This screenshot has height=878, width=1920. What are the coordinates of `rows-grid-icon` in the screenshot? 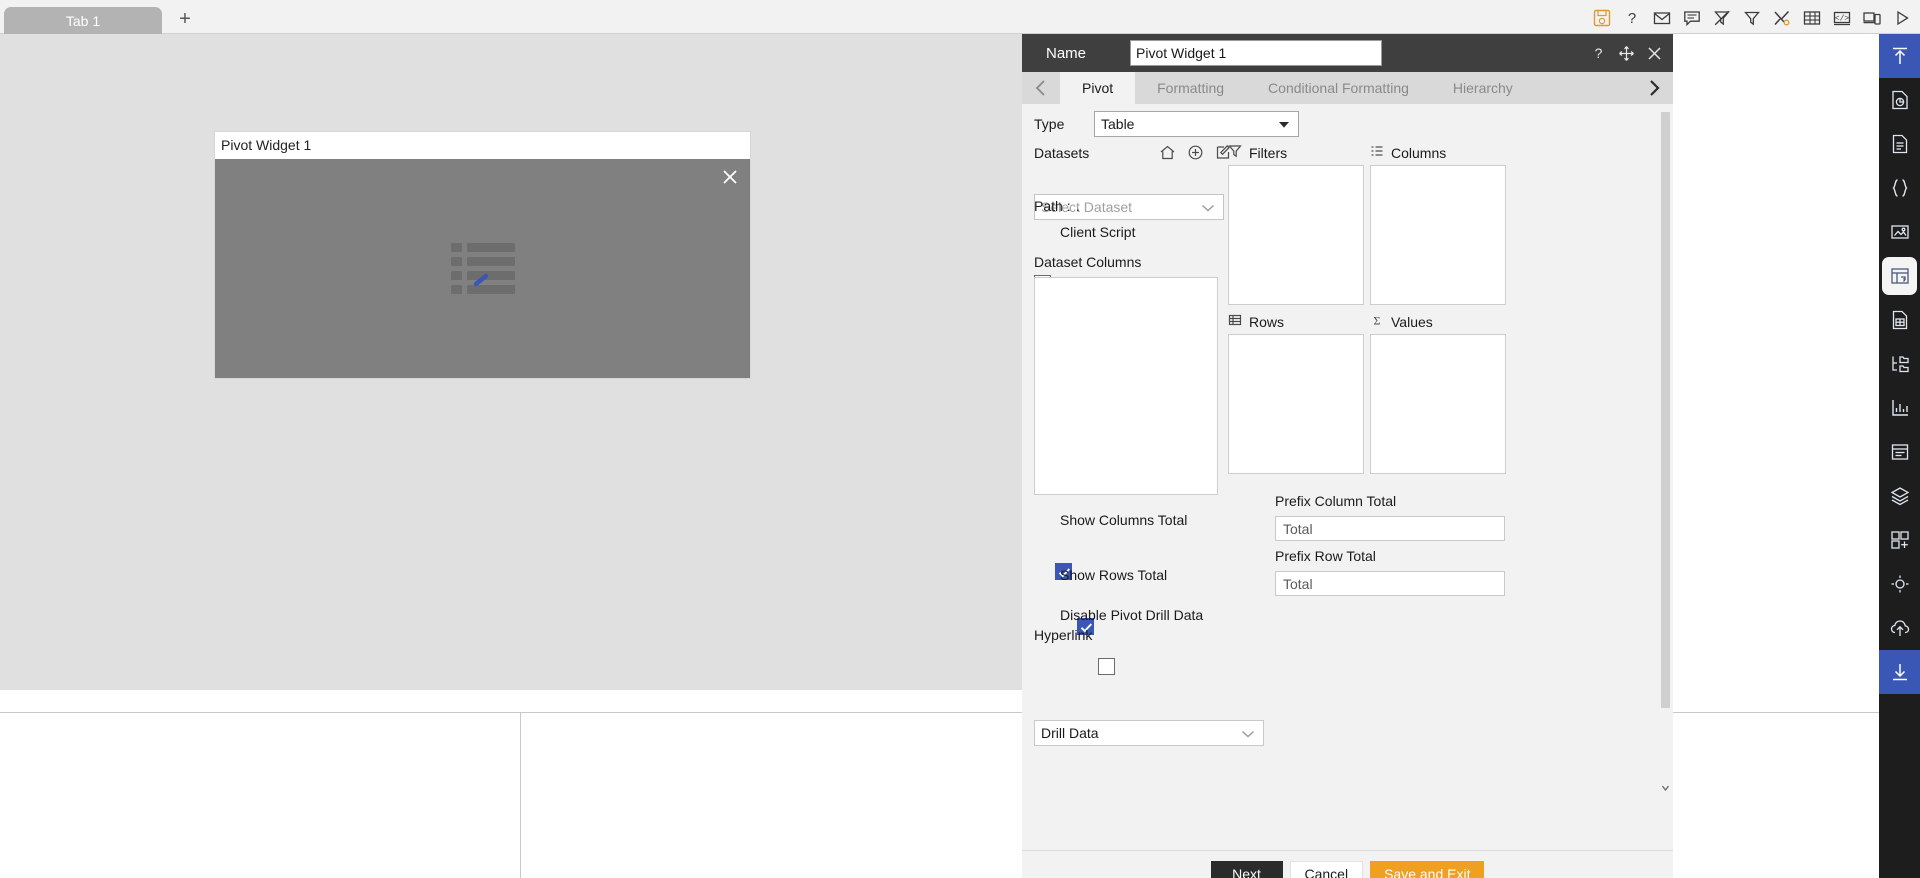 It's located at (1235, 321).